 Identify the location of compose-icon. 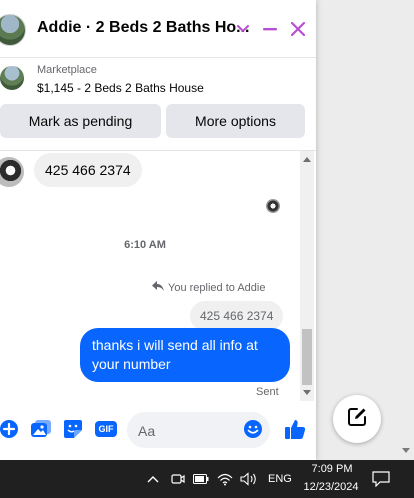
(357, 419).